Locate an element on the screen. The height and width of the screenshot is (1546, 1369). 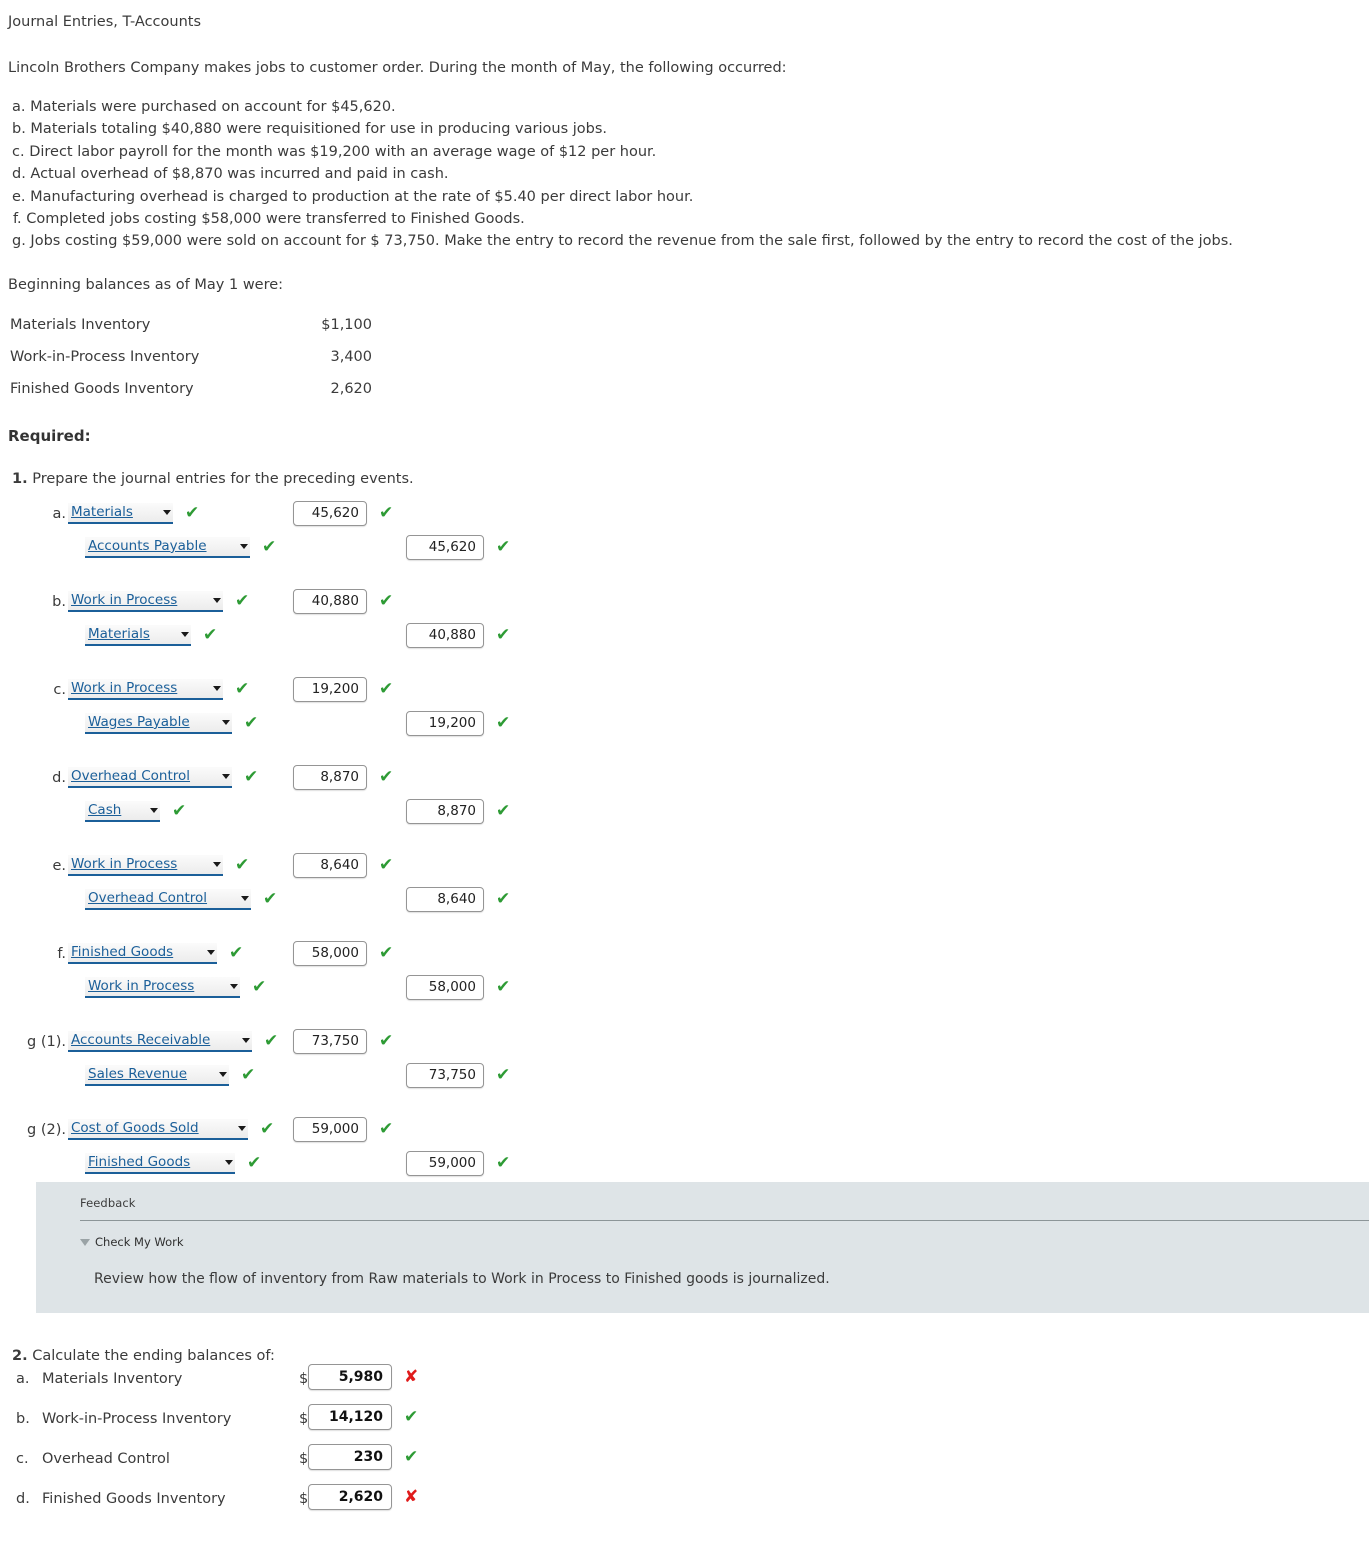
ending-balance-reference: b. is located at coordinates (23, 1419).